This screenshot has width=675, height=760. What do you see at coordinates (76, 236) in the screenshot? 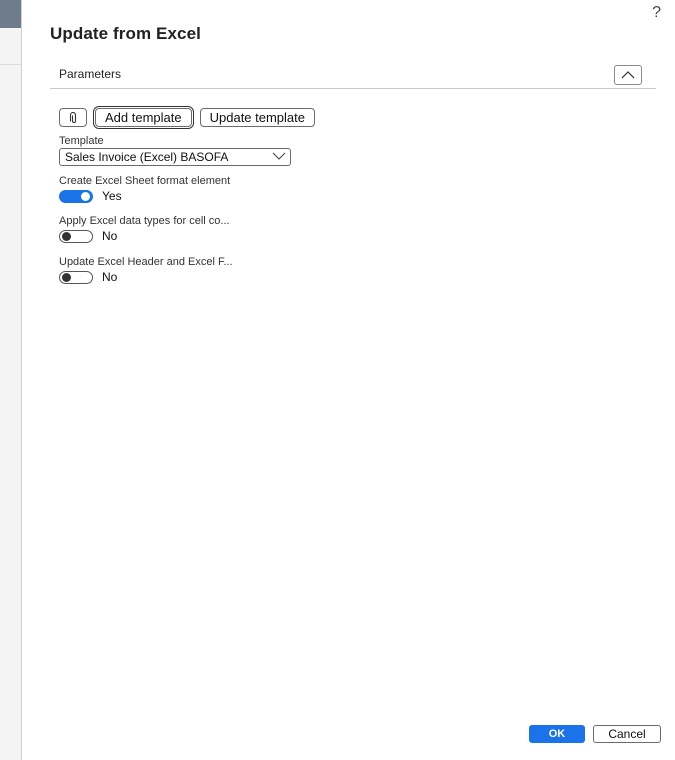
I see `apply-data-types-toggle` at bounding box center [76, 236].